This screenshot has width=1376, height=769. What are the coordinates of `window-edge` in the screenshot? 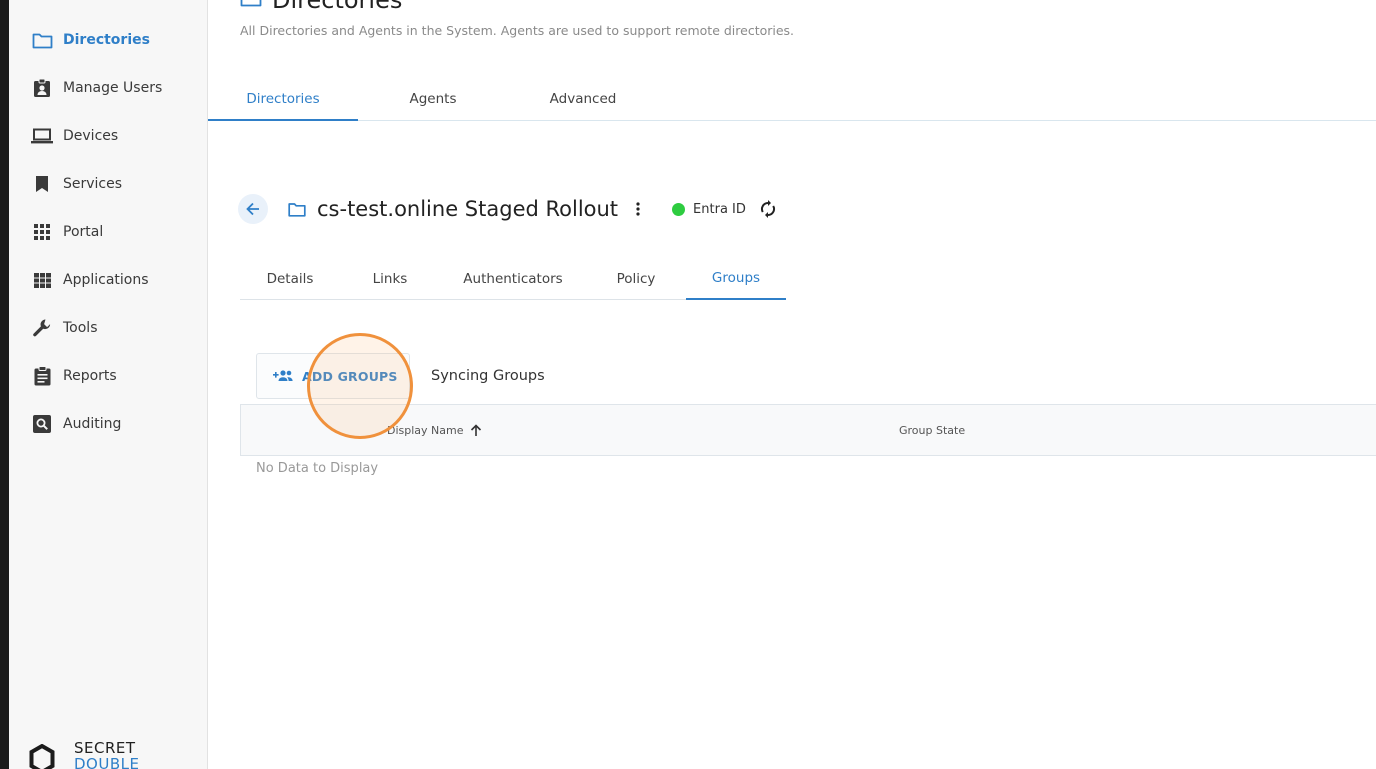 It's located at (4, 384).